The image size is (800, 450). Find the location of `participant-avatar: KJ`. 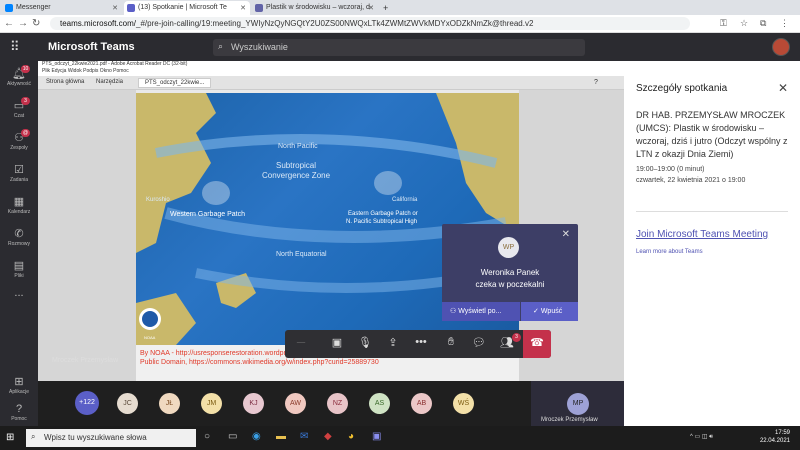

participant-avatar: KJ is located at coordinates (253, 403).